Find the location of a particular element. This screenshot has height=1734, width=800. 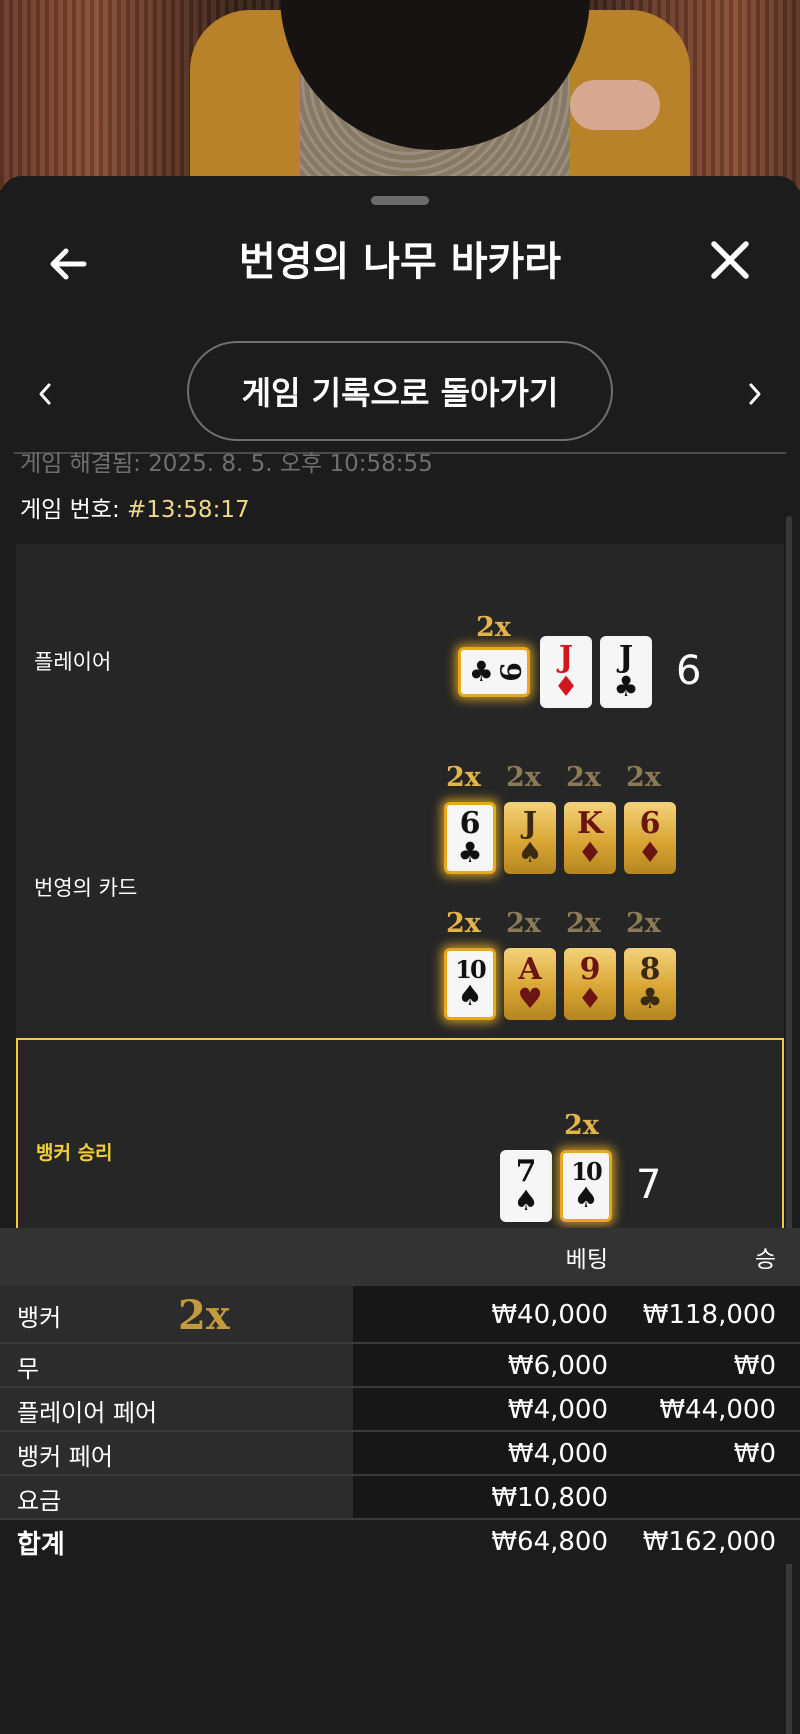

chevron-left-icon is located at coordinates (45, 394).